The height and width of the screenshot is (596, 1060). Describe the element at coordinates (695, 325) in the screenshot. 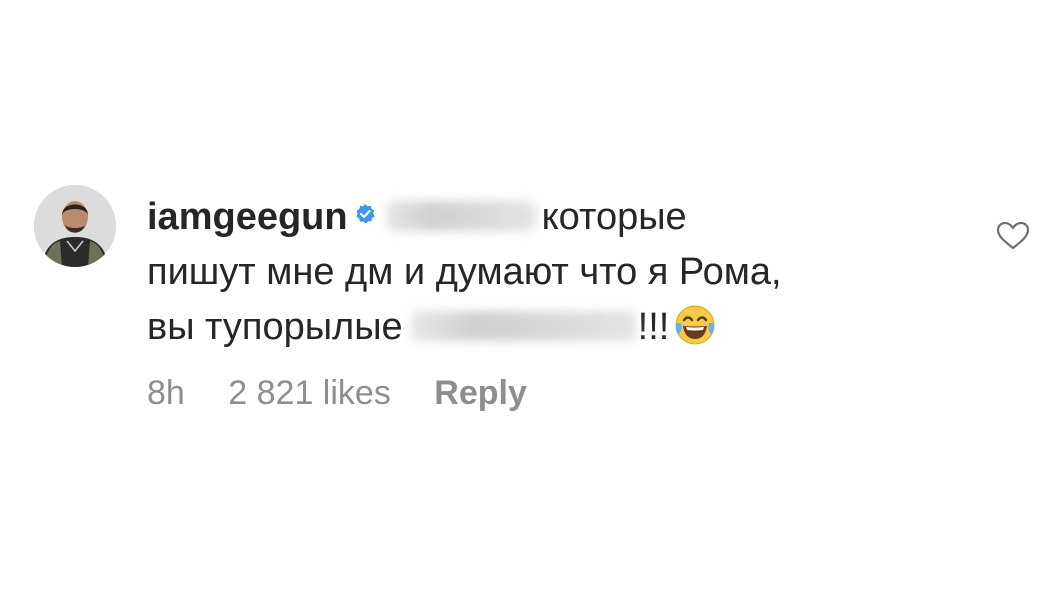

I see `face-with-tears-of-joy-icon` at that location.